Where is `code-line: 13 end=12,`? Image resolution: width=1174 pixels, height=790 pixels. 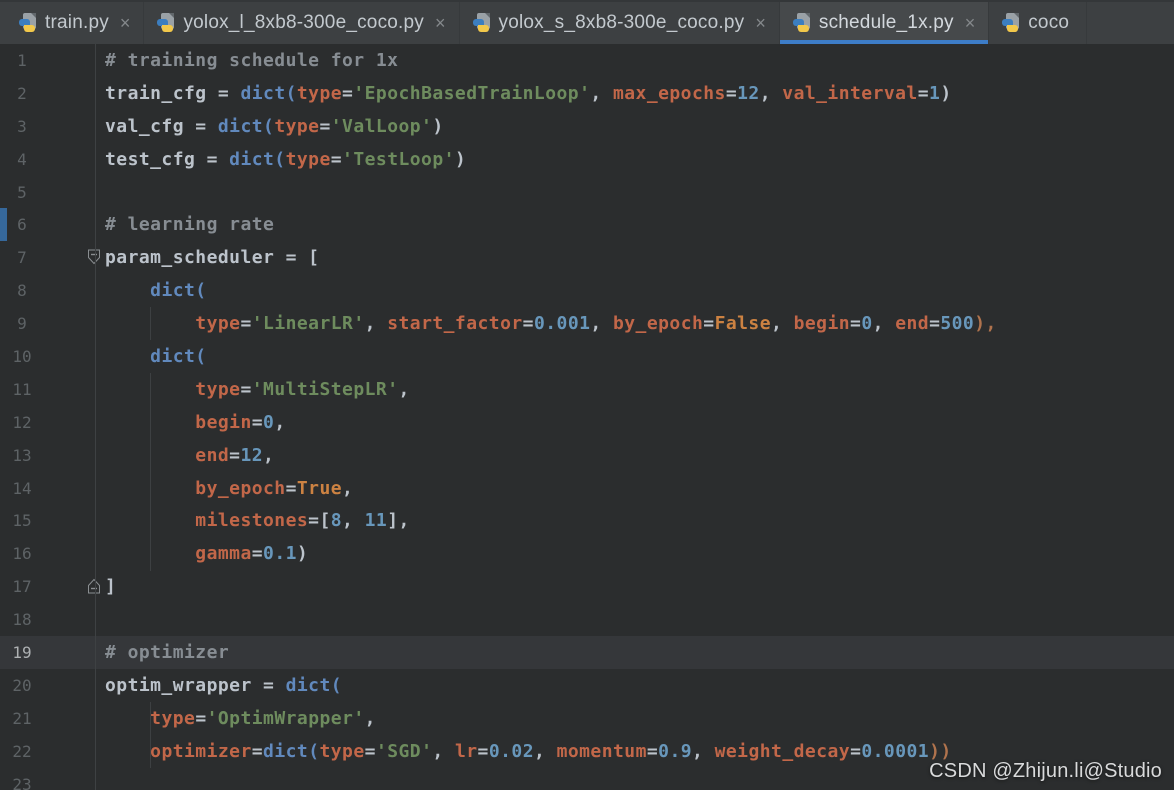
code-line: 13 end=12, is located at coordinates (587, 455).